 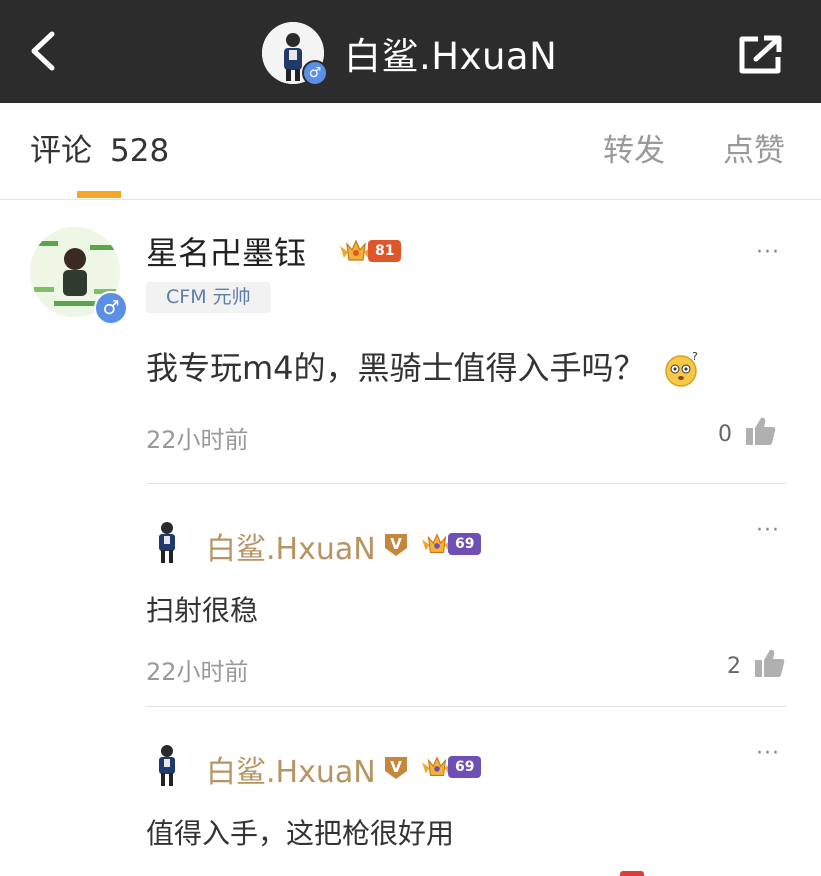 What do you see at coordinates (61, 151) in the screenshot?
I see `tab-comments-label: 评论` at bounding box center [61, 151].